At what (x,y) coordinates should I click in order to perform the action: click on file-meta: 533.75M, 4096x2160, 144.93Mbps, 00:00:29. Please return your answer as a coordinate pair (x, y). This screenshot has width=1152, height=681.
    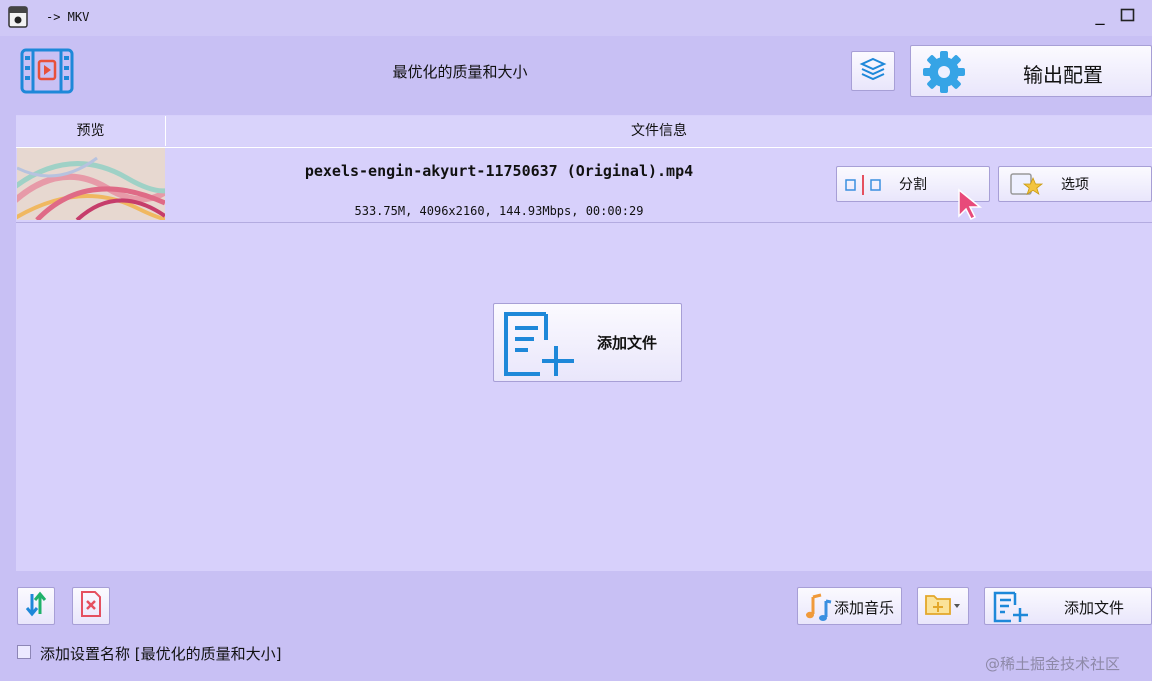
    Looking at the image, I should click on (499, 211).